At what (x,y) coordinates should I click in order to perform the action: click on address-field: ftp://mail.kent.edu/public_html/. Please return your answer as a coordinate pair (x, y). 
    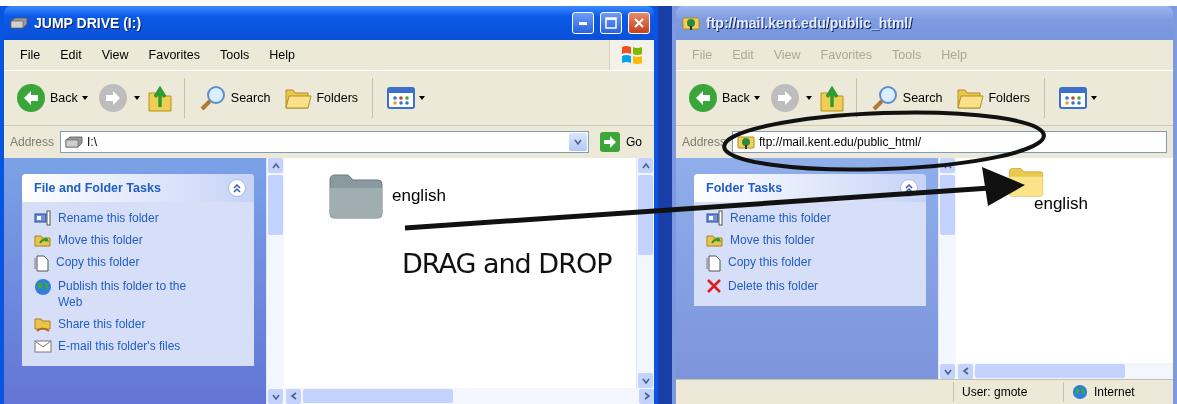
    Looking at the image, I should click on (949, 142).